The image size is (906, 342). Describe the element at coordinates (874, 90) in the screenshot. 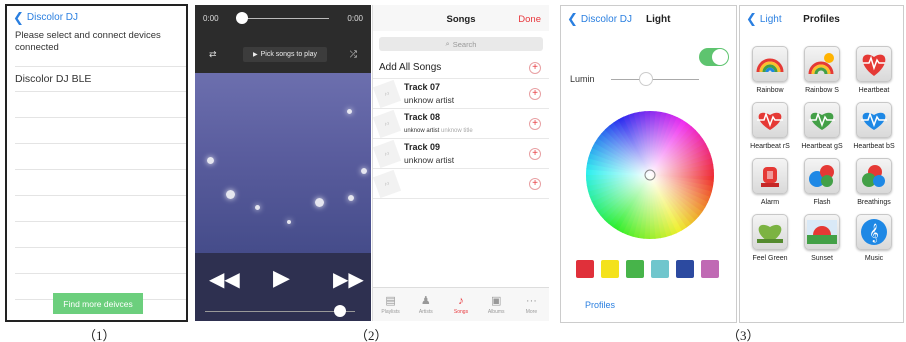

I see `profile-label: Heartbeat` at that location.